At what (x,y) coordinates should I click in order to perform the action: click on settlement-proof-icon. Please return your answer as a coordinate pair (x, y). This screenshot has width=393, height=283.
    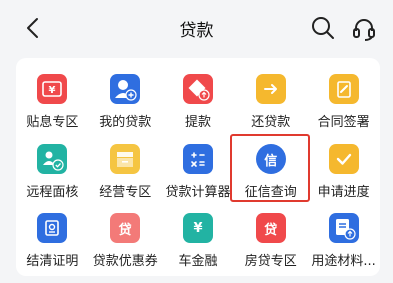
    Looking at the image, I should click on (52, 228).